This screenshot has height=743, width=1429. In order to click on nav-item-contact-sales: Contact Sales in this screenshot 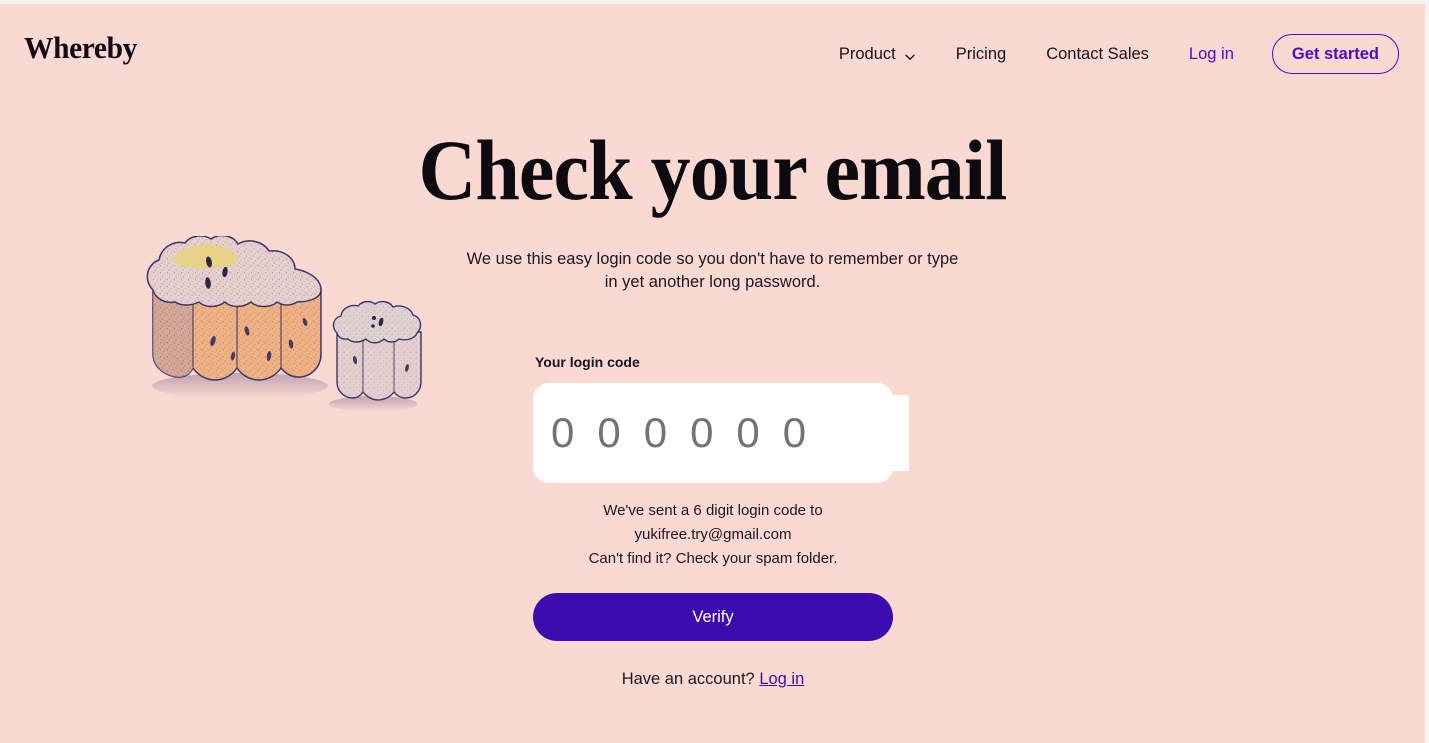, I will do `click(1097, 54)`.